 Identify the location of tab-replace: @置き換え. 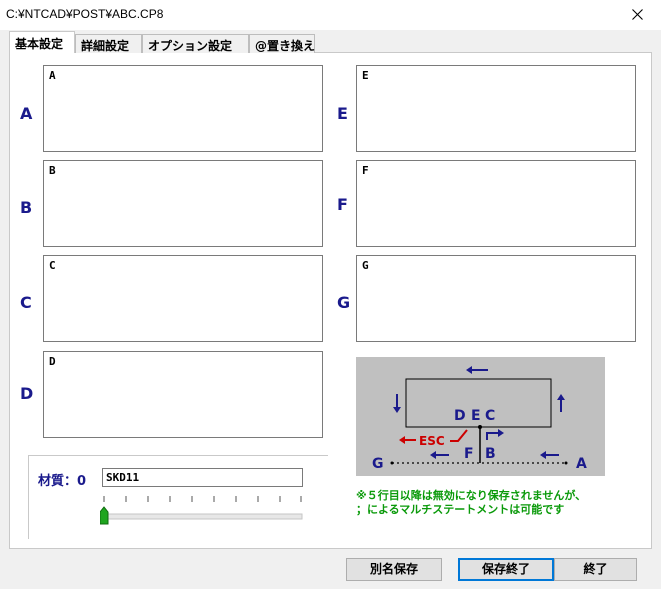
(282, 43).